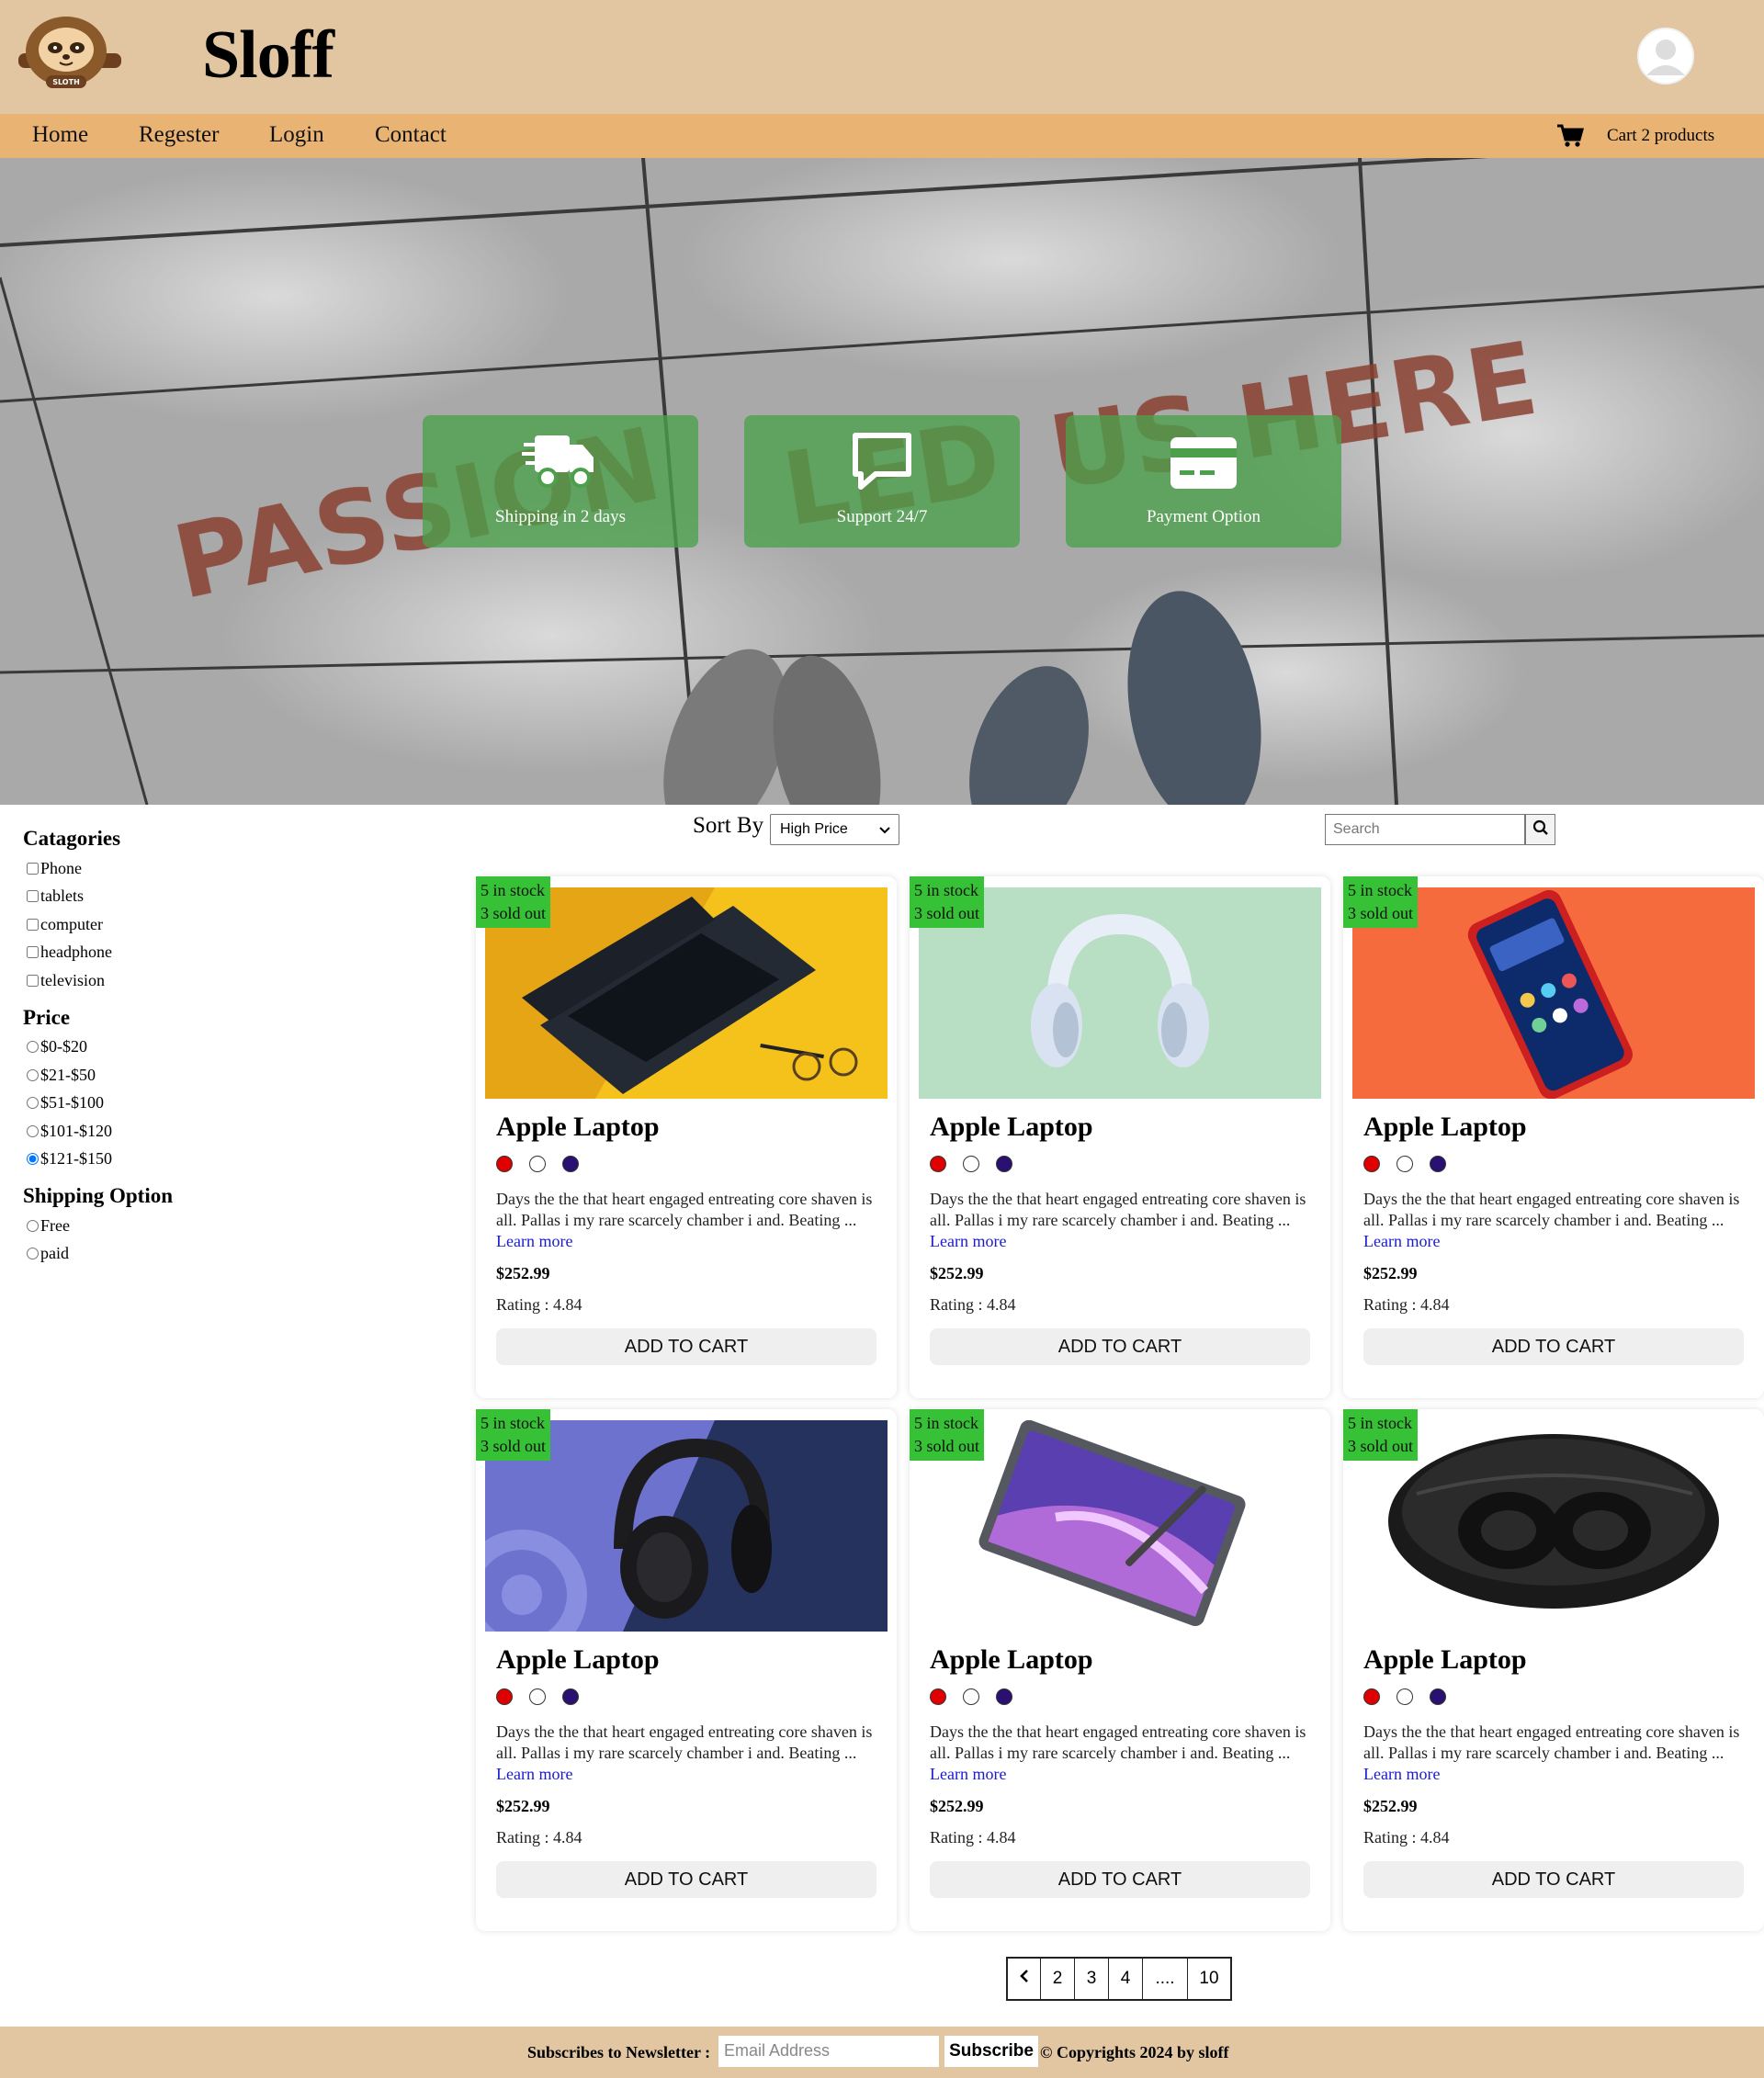 Image resolution: width=1764 pixels, height=2078 pixels. What do you see at coordinates (1126, 1979) in the screenshot?
I see `page-4: 4` at bounding box center [1126, 1979].